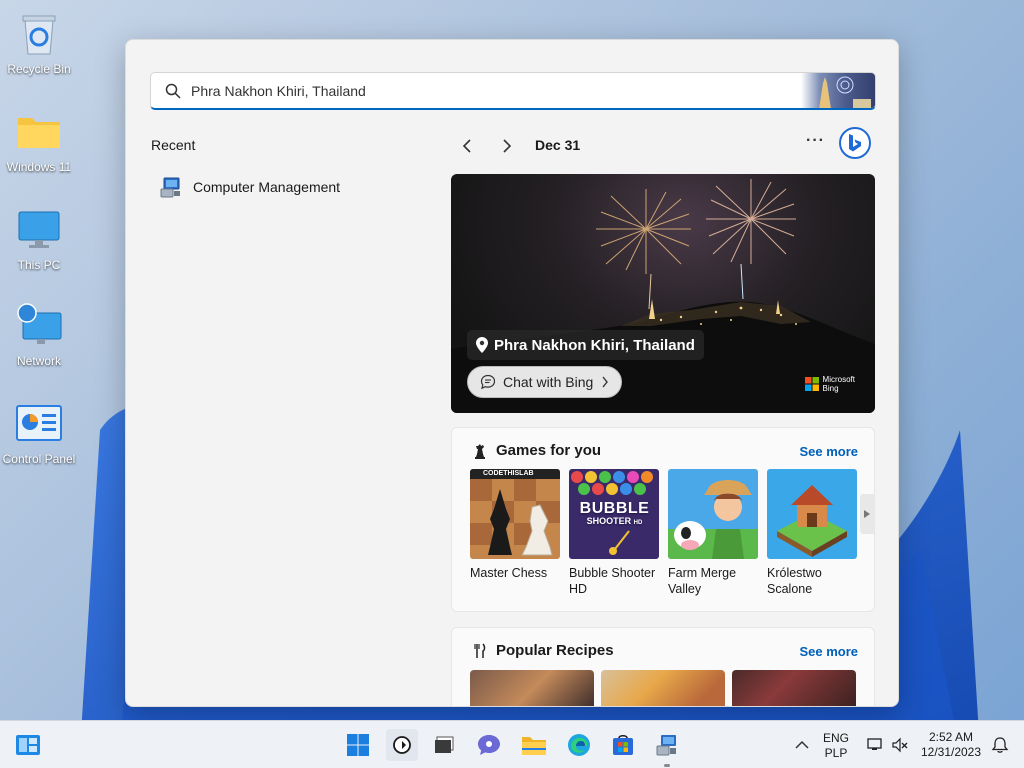 The width and height of the screenshot is (1024, 768). I want to click on edge-browser-button, so click(579, 745).